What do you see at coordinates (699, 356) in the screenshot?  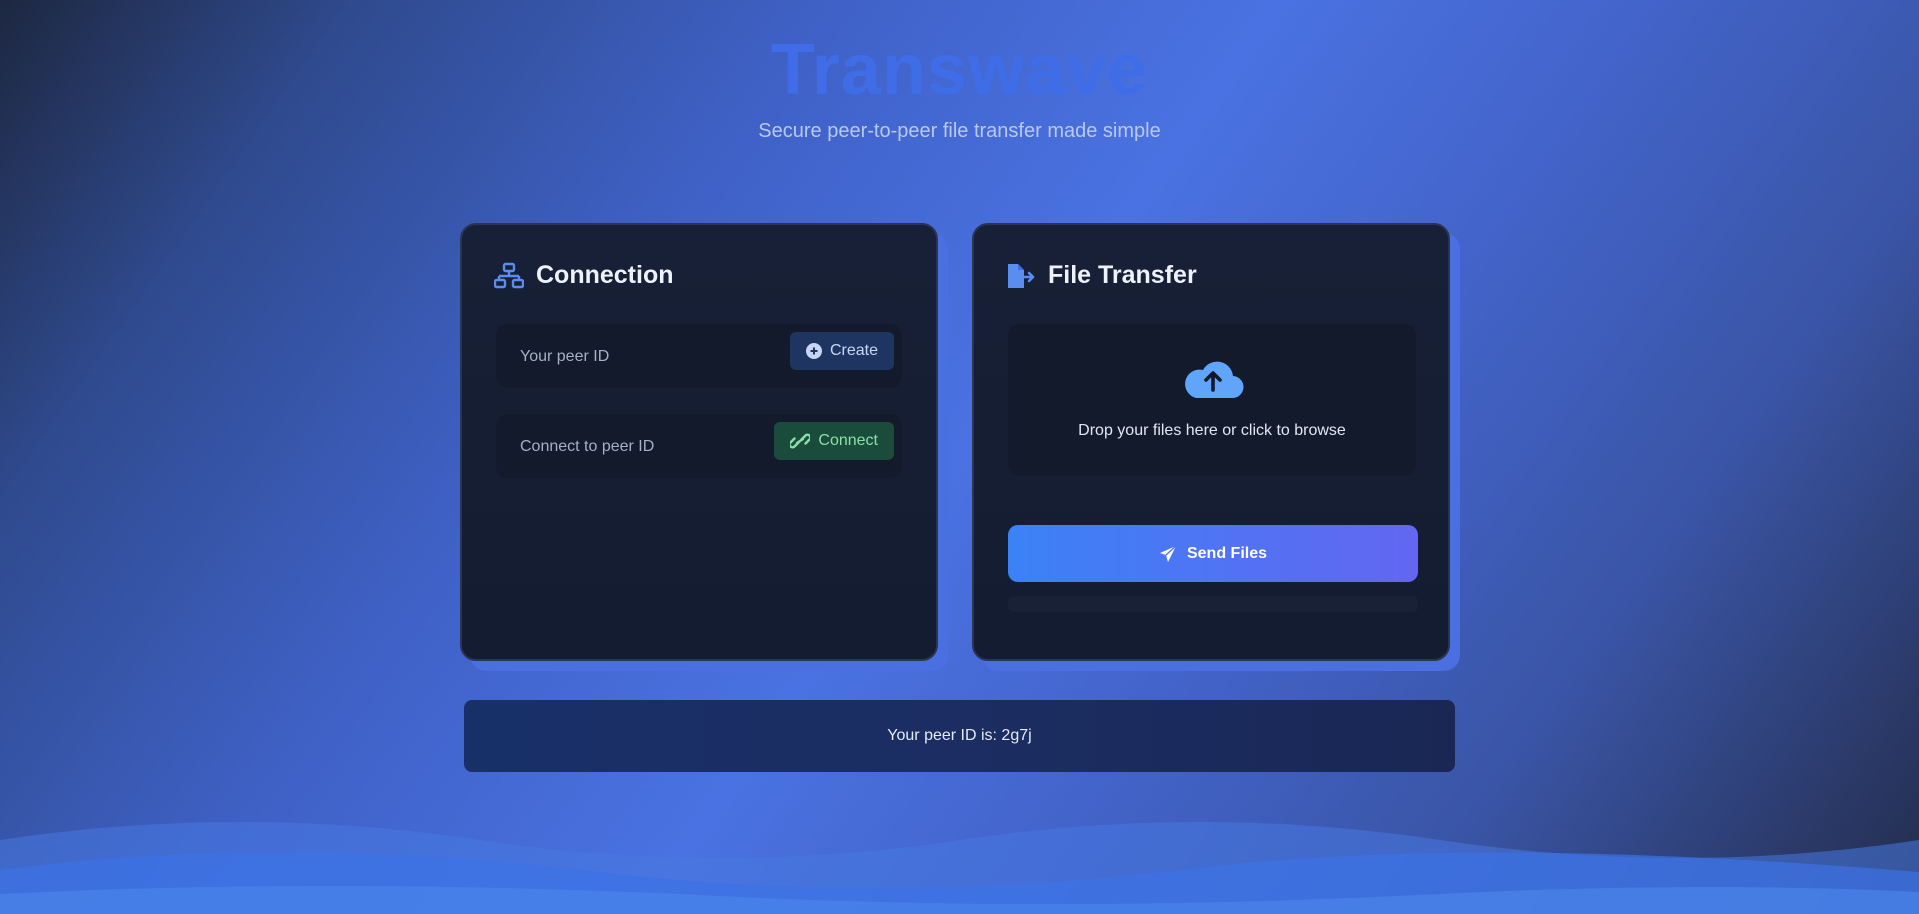 I see `peer-id-field: Your peer ID Create` at bounding box center [699, 356].